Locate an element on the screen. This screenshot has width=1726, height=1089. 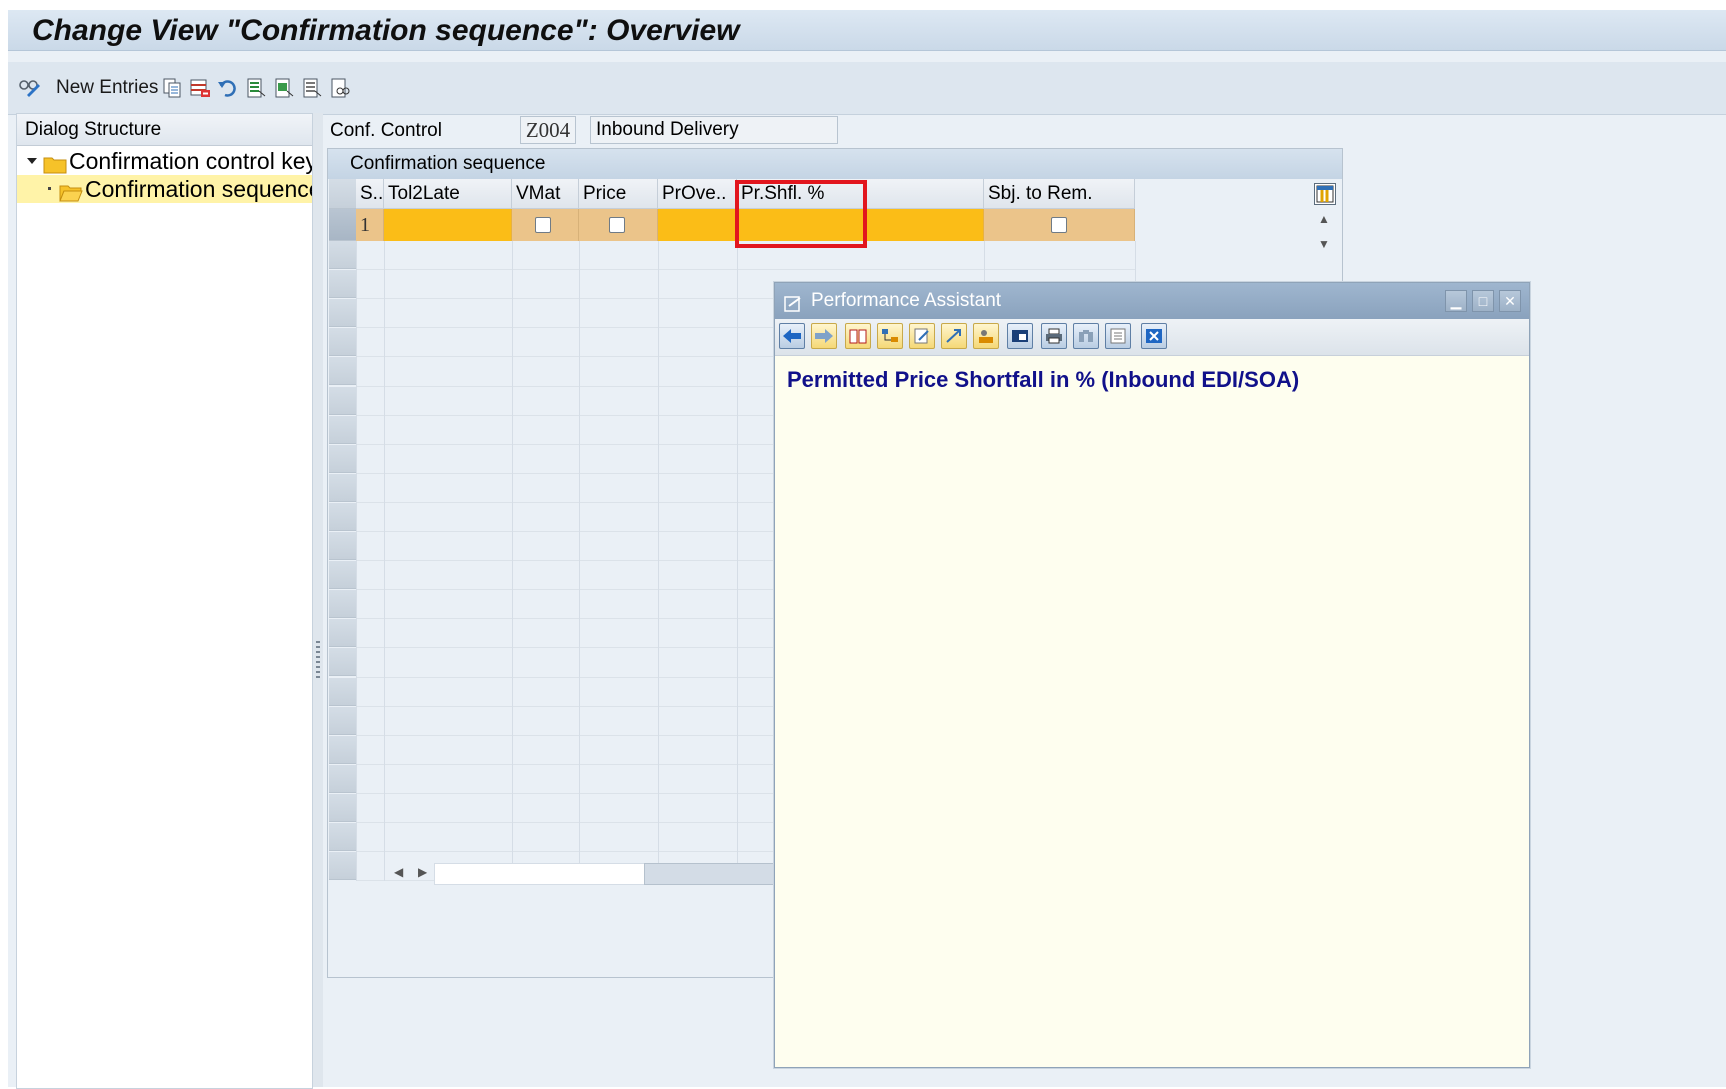
splitter-grip is located at coordinates (318, 661).